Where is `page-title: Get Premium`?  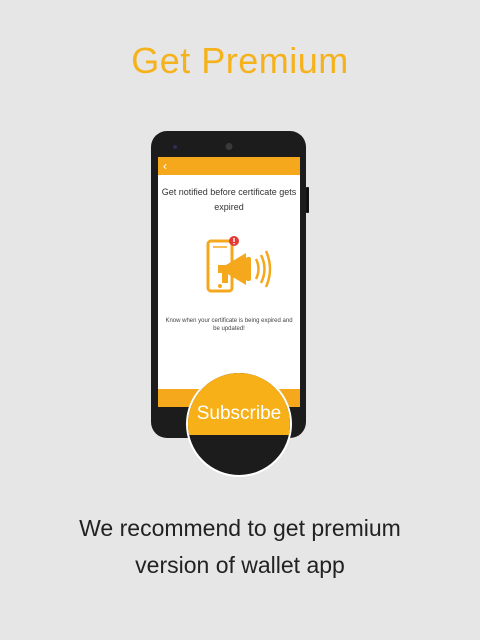 page-title: Get Premium is located at coordinates (240, 60).